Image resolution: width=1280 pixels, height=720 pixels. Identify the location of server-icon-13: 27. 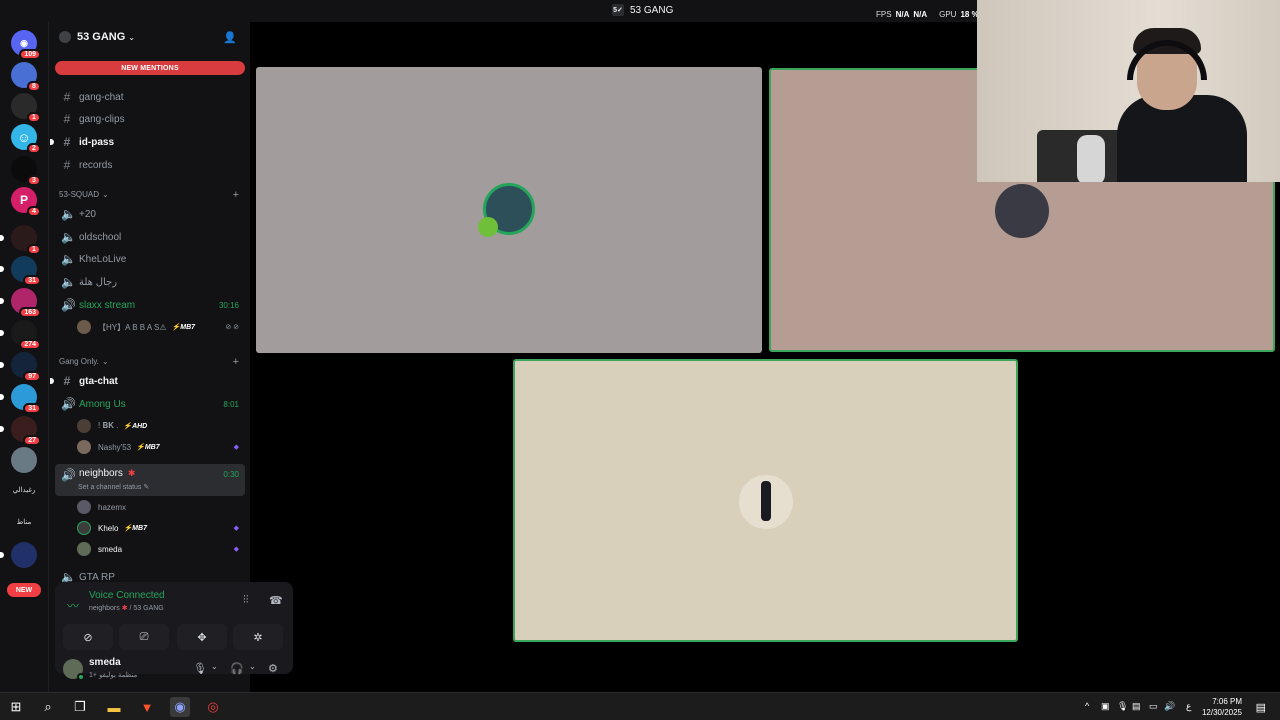
(20, 431).